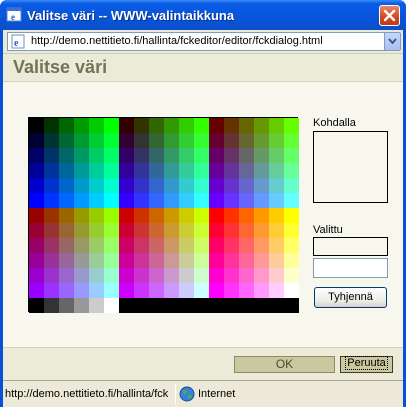  What do you see at coordinates (389, 15) in the screenshot?
I see `close-button` at bounding box center [389, 15].